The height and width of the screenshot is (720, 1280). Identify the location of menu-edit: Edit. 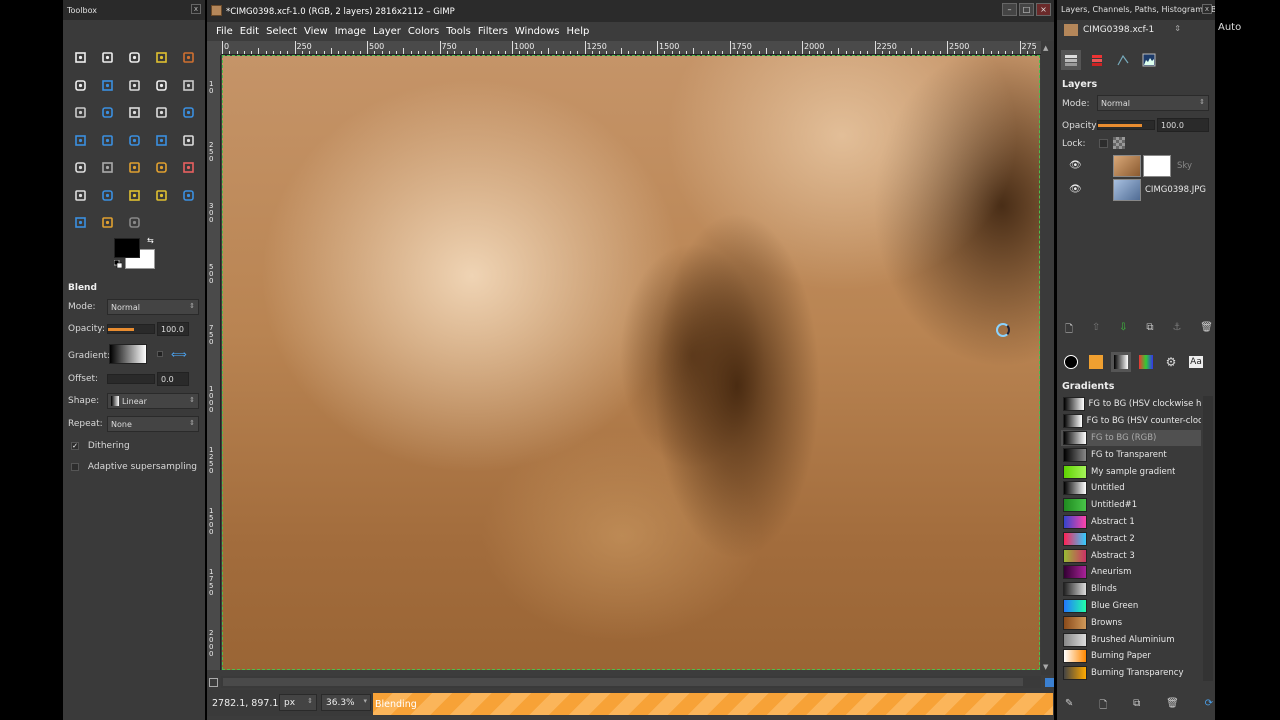
(250, 31).